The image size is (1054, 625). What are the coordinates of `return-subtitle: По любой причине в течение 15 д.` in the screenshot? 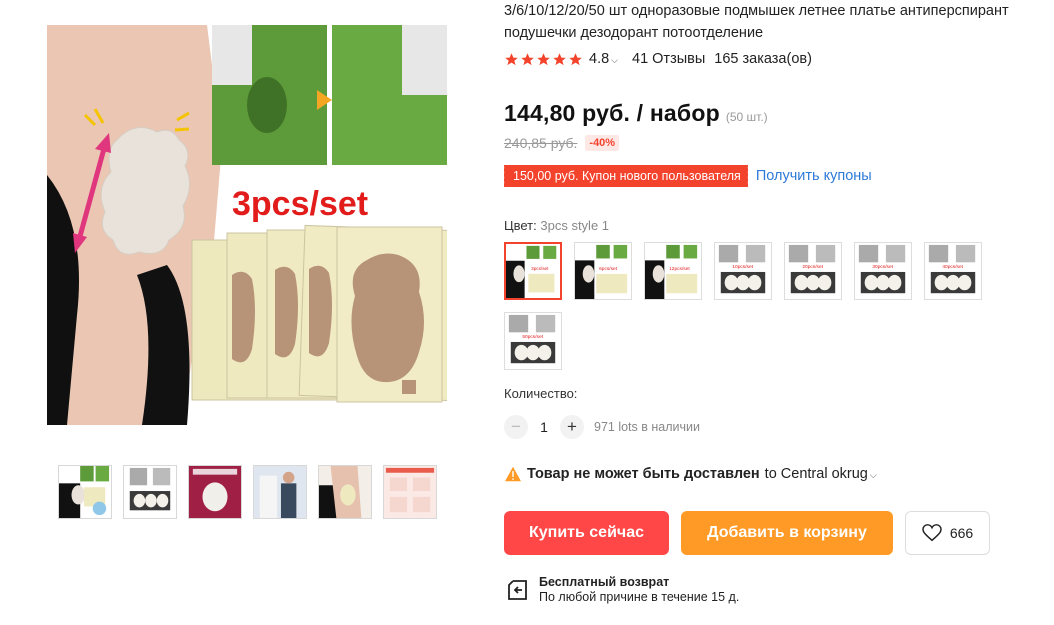 It's located at (639, 597).